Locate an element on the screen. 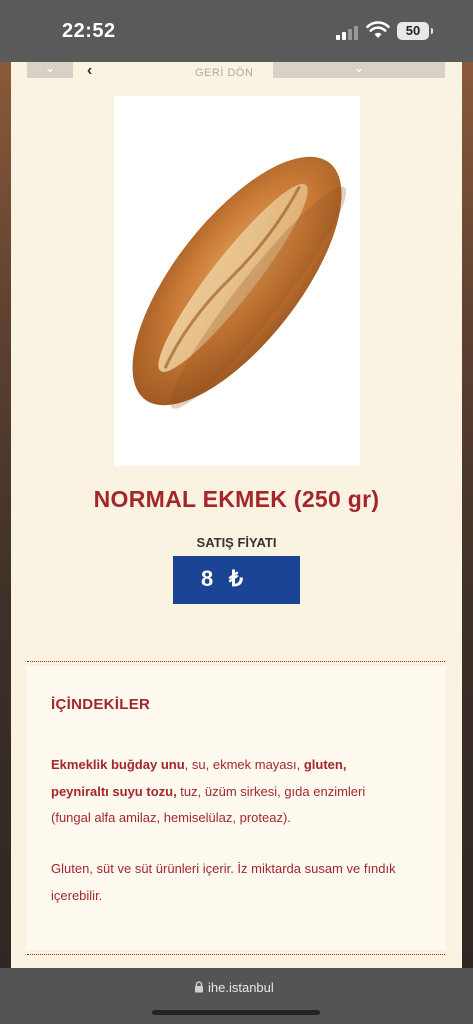  lock-icon is located at coordinates (199, 987).